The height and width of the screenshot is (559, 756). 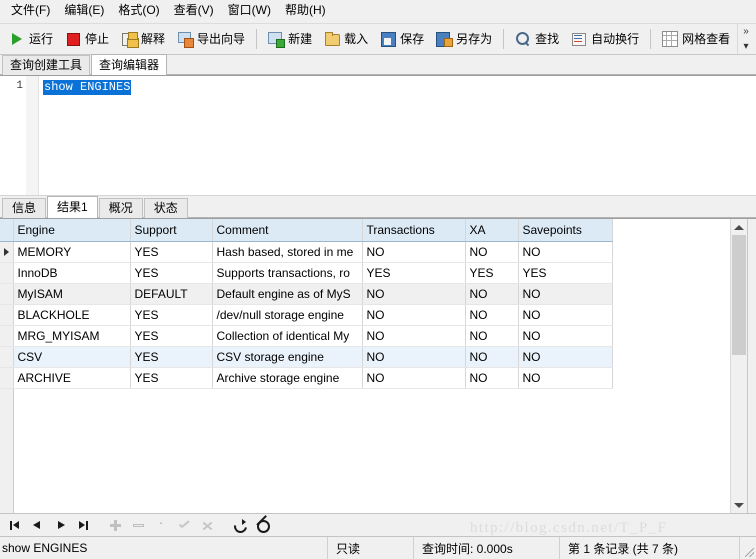 I want to click on cell-engine: MRG_MYISAM, so click(x=72, y=336).